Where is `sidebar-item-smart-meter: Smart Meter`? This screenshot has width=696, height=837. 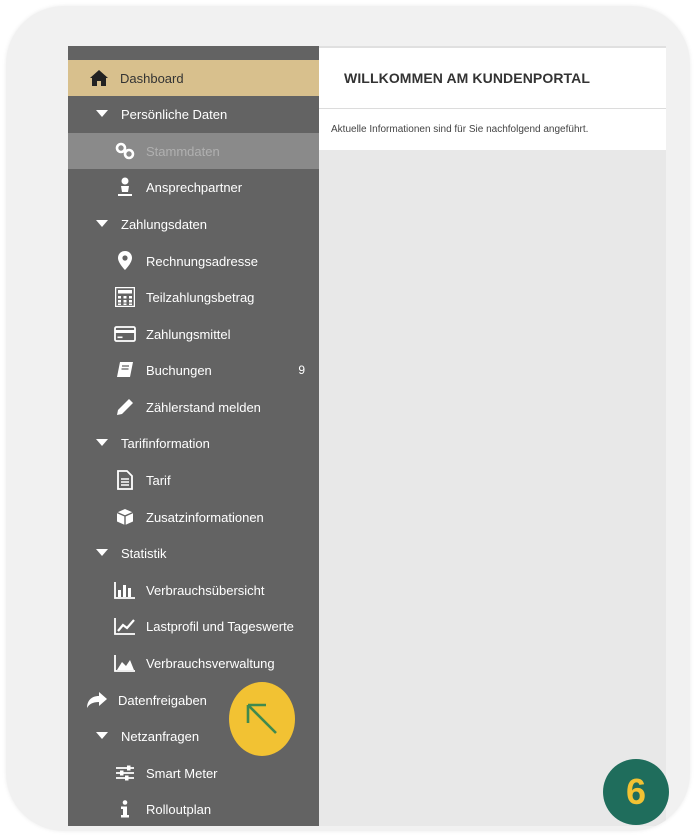 sidebar-item-smart-meter: Smart Meter is located at coordinates (193, 773).